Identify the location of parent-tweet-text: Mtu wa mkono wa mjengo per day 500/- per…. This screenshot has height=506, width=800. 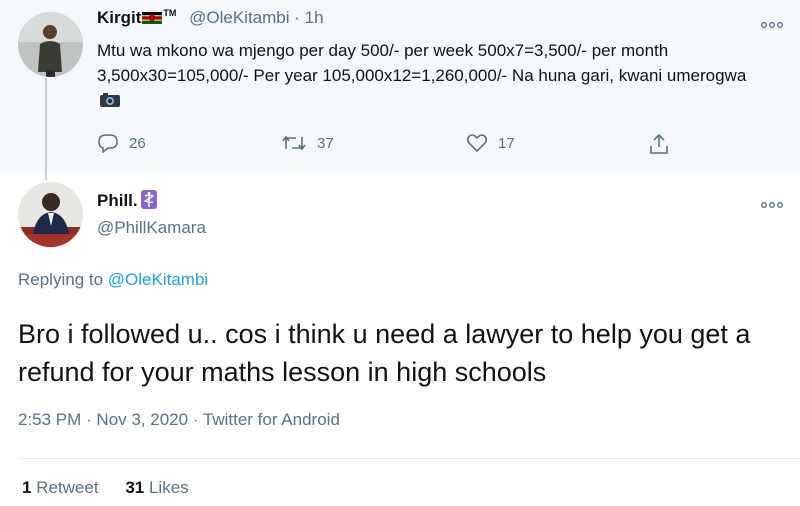
(432, 75).